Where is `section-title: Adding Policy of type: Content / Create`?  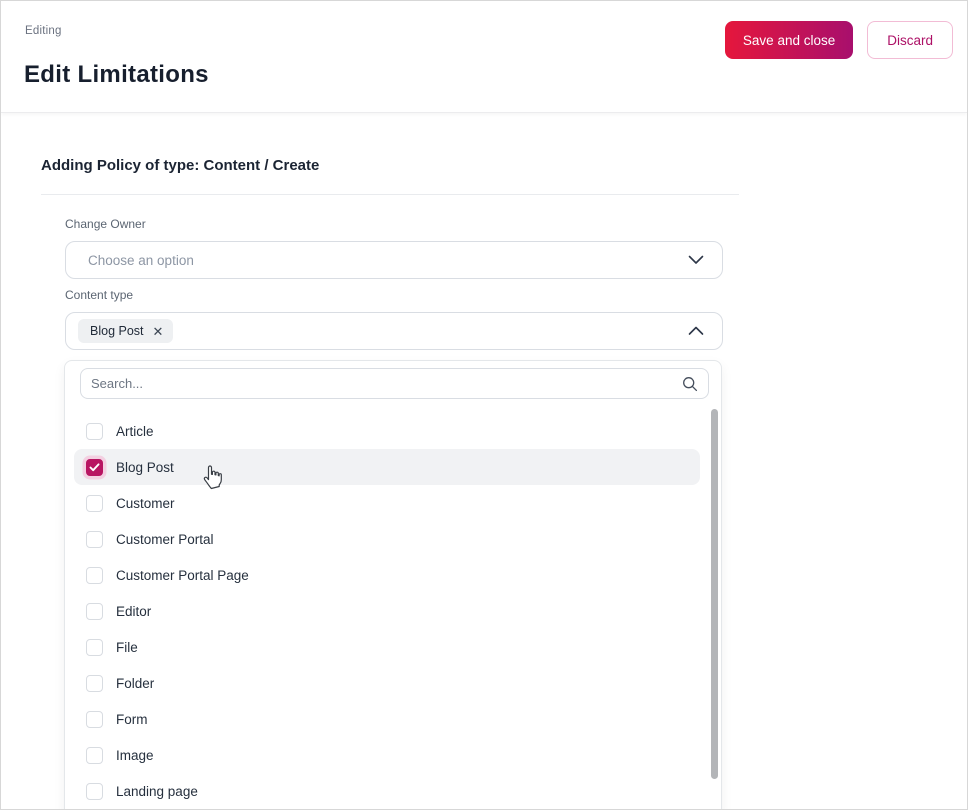 section-title: Adding Policy of type: Content / Create is located at coordinates (180, 165).